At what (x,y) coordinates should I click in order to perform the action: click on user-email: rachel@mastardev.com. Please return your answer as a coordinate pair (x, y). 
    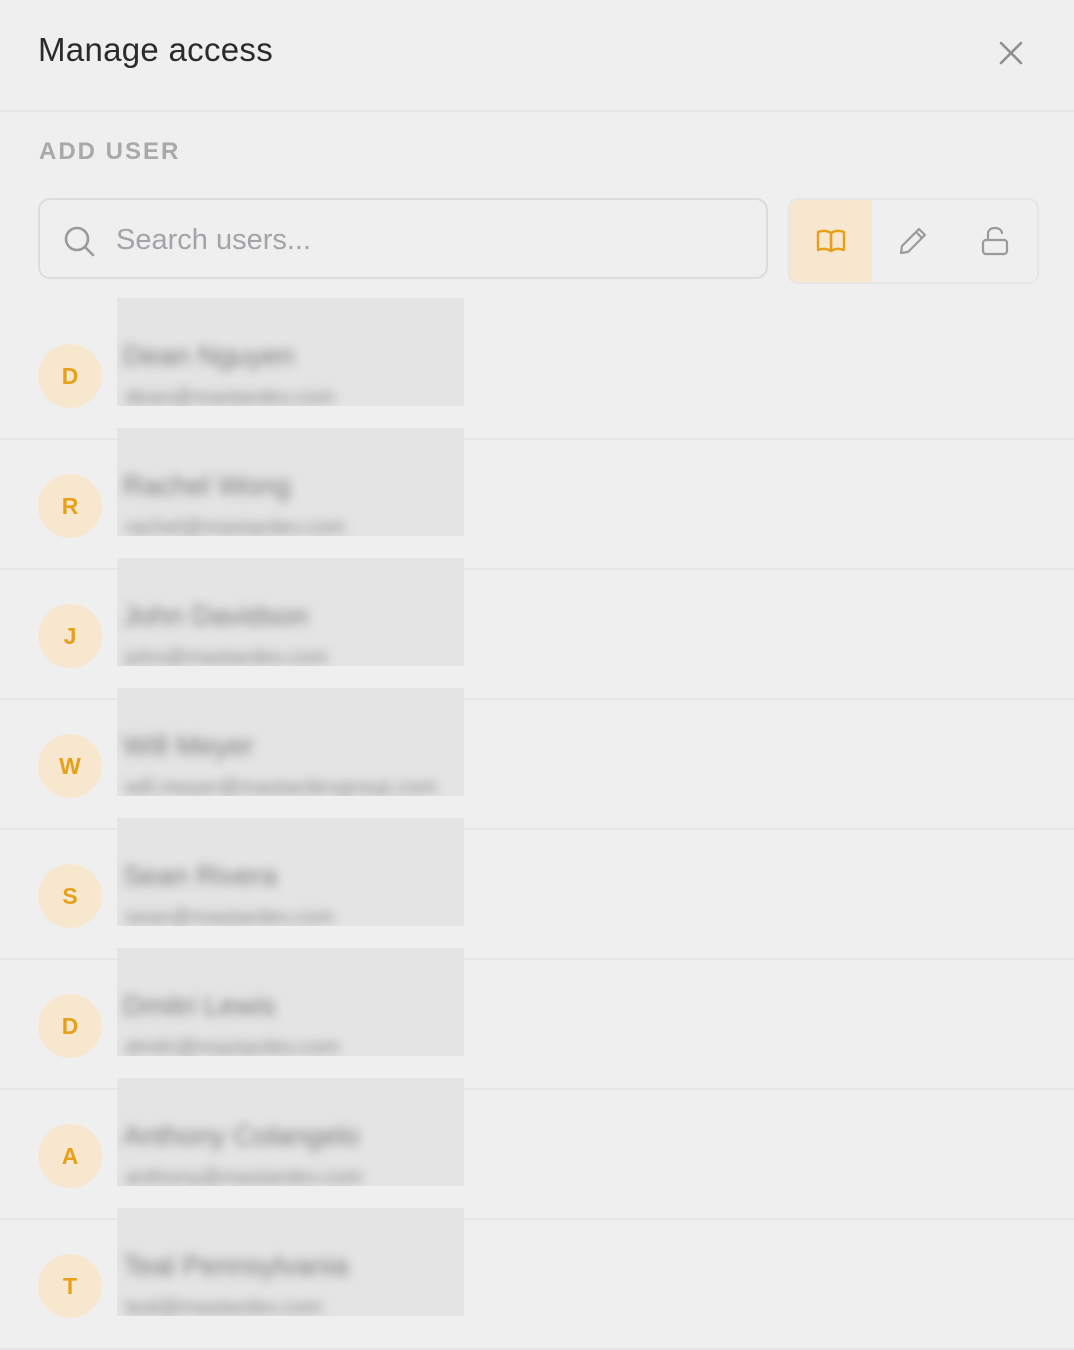
    Looking at the image, I should click on (235, 526).